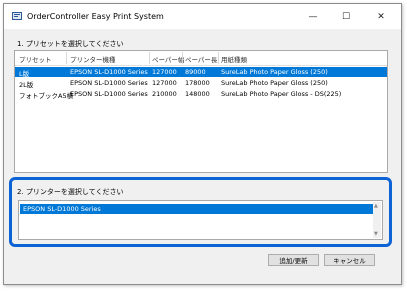 The height and width of the screenshot is (291, 407). What do you see at coordinates (95, 16) in the screenshot?
I see `window-title: OrderController Easy Print System` at bounding box center [95, 16].